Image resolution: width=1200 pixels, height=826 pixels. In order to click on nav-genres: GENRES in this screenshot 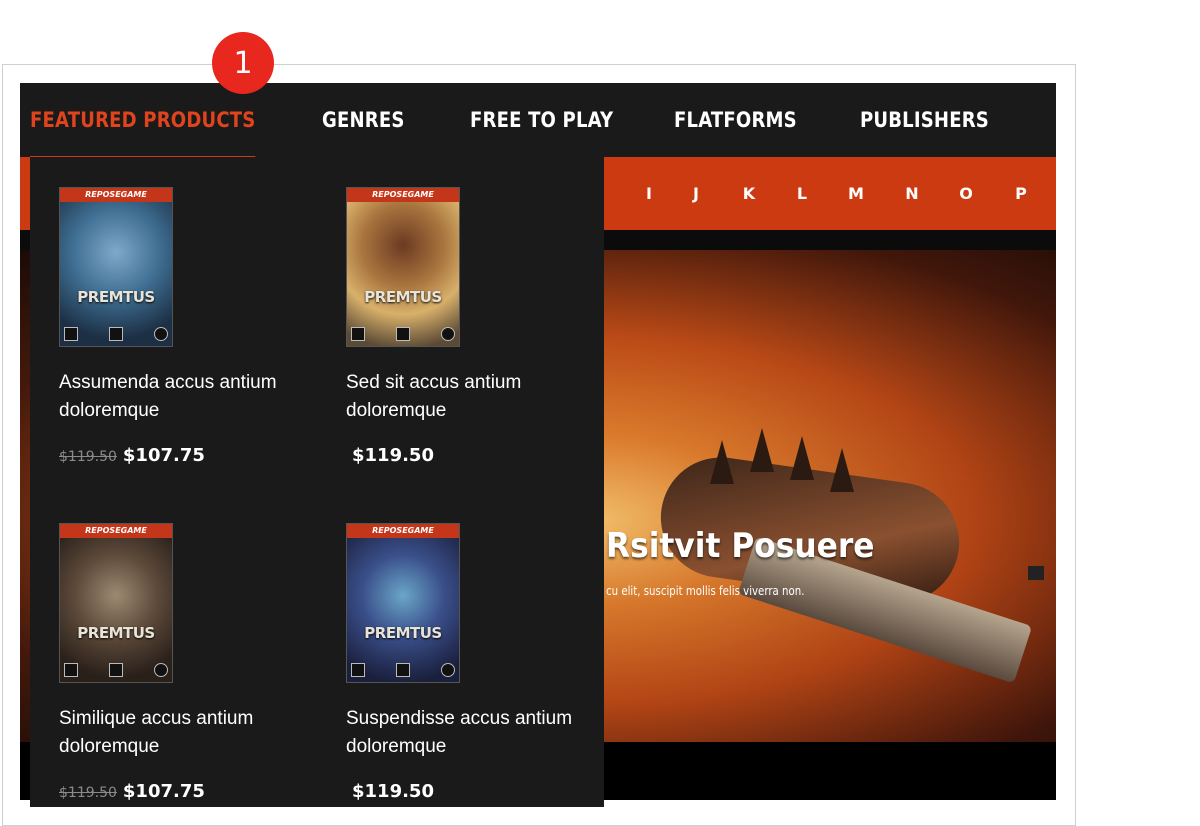, I will do `click(363, 120)`.